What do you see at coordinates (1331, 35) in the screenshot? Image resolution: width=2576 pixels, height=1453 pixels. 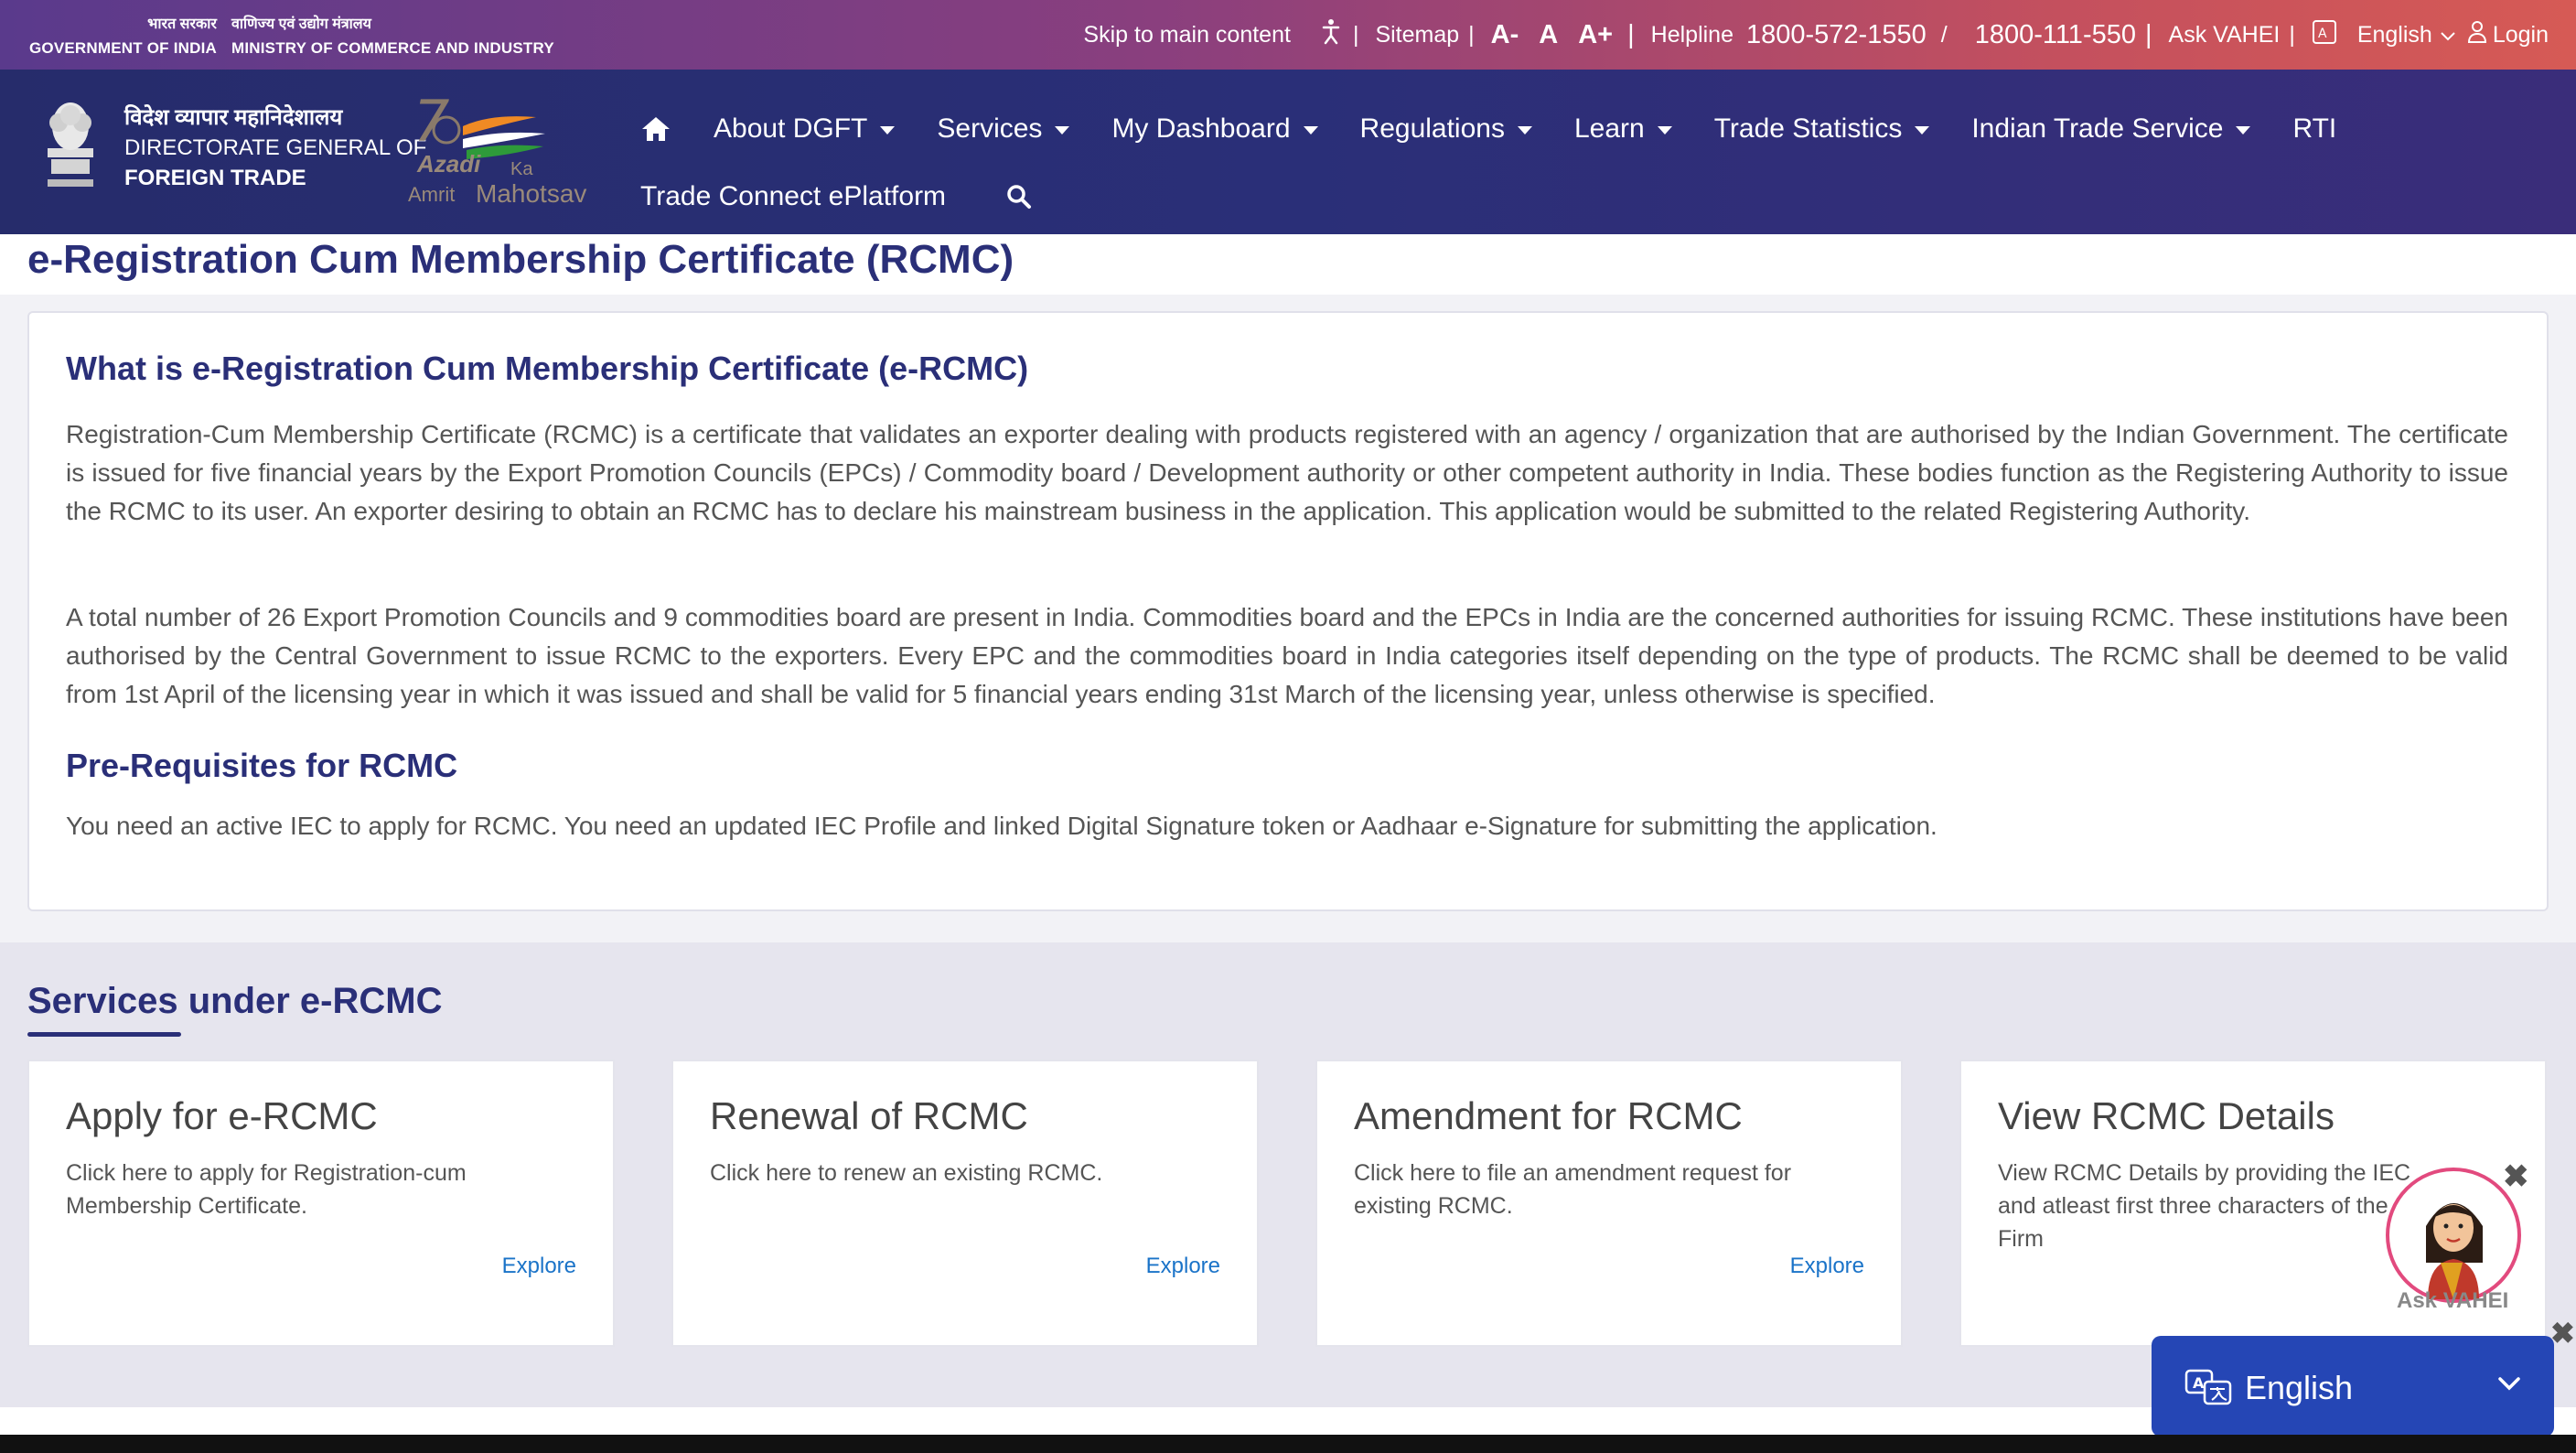 I see `accessibility-icon` at bounding box center [1331, 35].